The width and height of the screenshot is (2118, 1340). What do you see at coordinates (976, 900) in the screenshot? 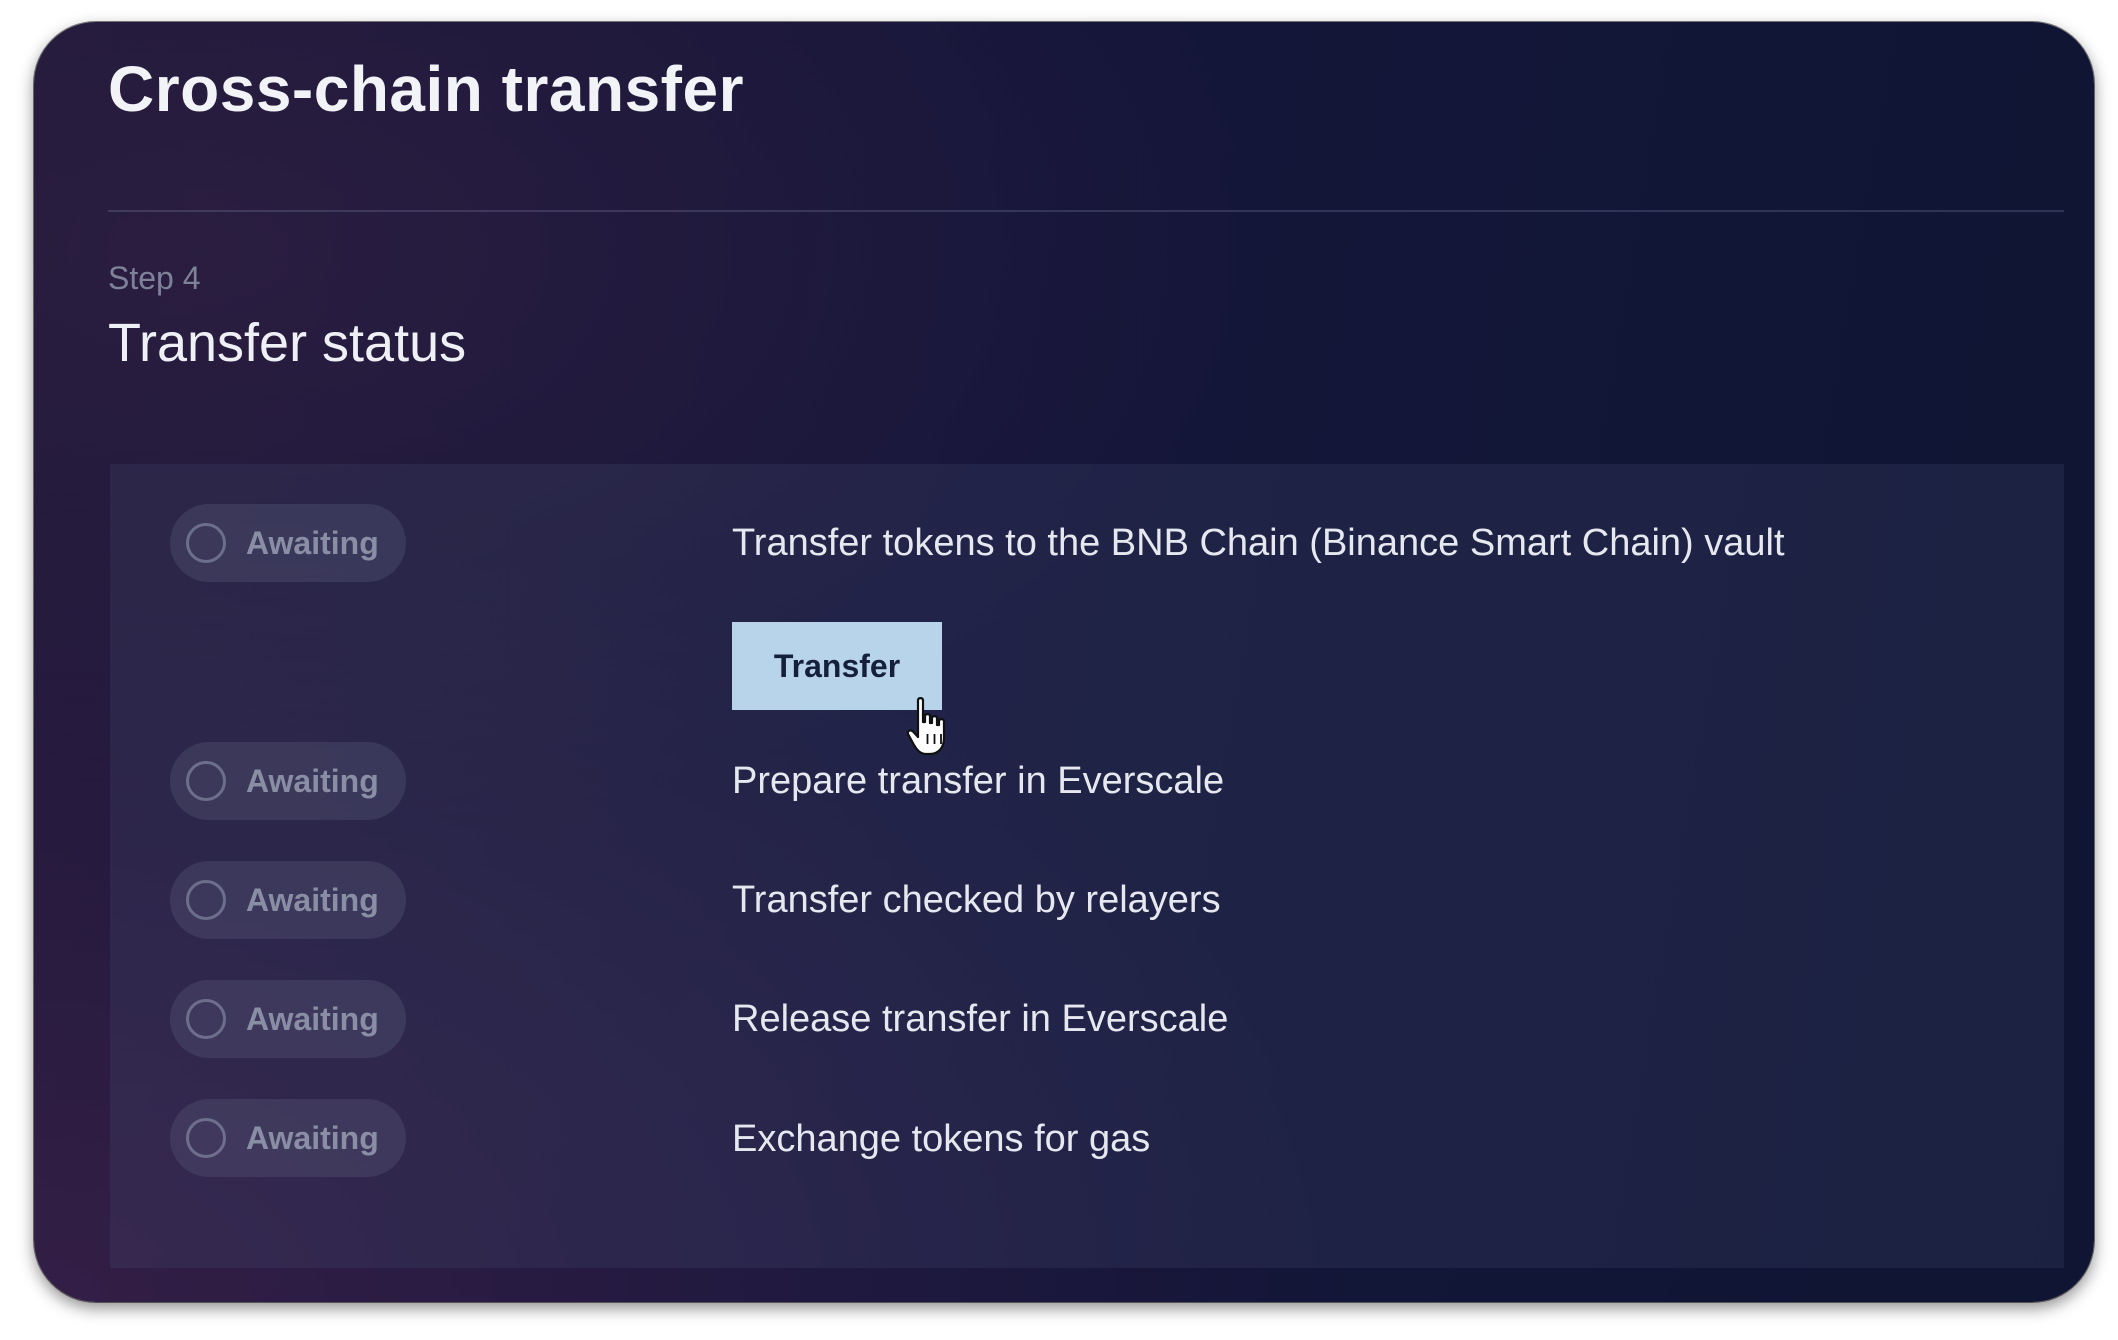
I see `step-description: Transfer checked by relayers` at bounding box center [976, 900].